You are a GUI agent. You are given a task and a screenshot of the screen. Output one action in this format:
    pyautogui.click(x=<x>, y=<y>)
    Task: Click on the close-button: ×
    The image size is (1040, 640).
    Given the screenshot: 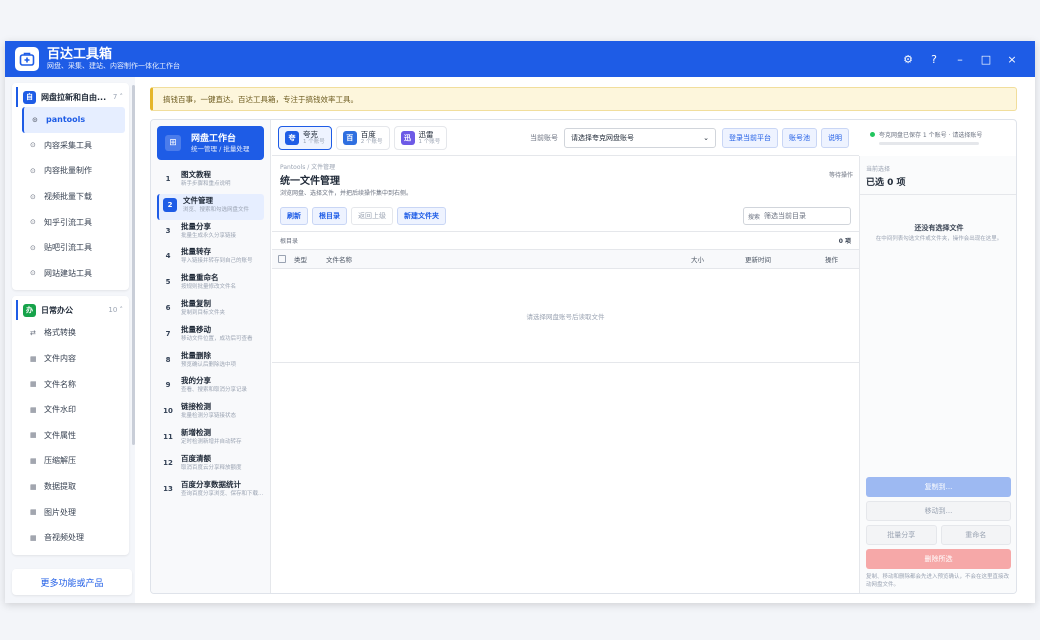 What is the action you would take?
    pyautogui.click(x=1012, y=59)
    